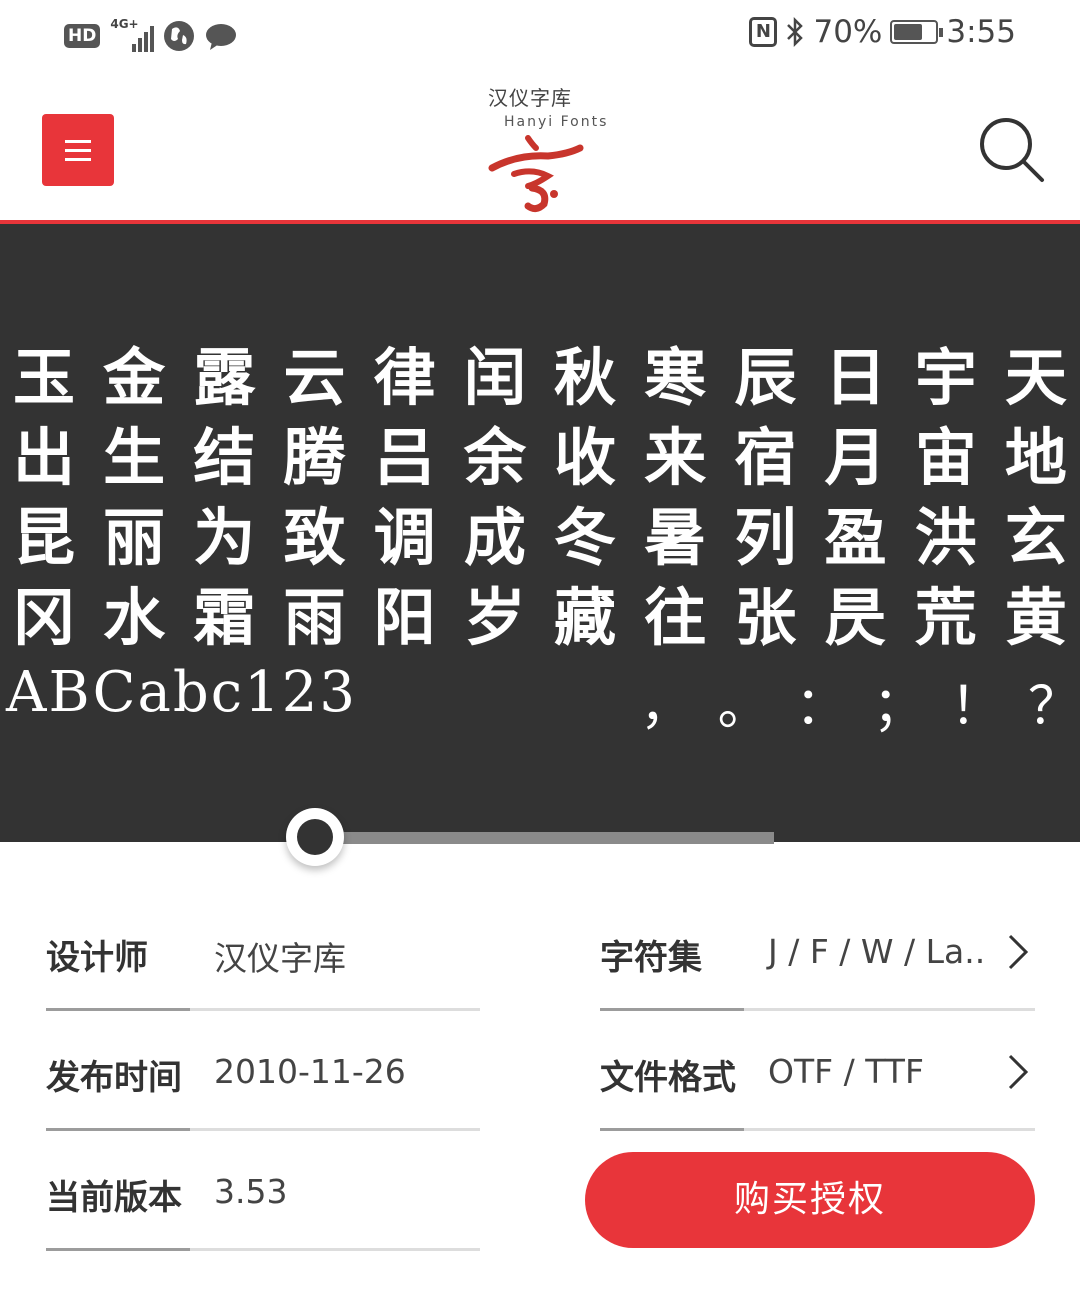 The height and width of the screenshot is (1290, 1080). What do you see at coordinates (675, 377) in the screenshot?
I see `glyph: 寒` at bounding box center [675, 377].